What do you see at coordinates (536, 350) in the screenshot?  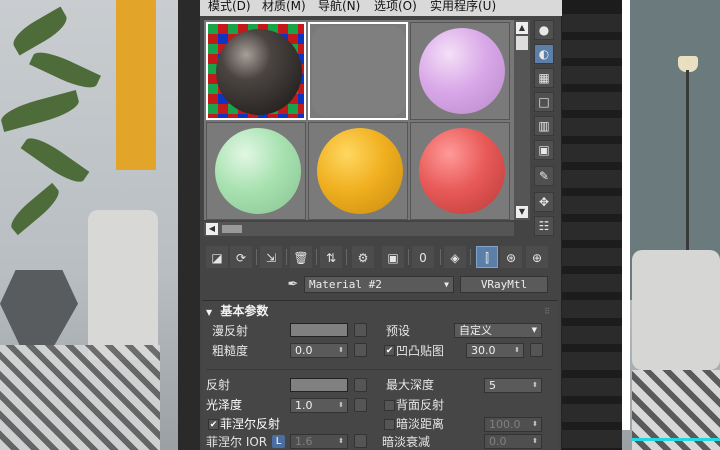 I see `bump-map-button` at bounding box center [536, 350].